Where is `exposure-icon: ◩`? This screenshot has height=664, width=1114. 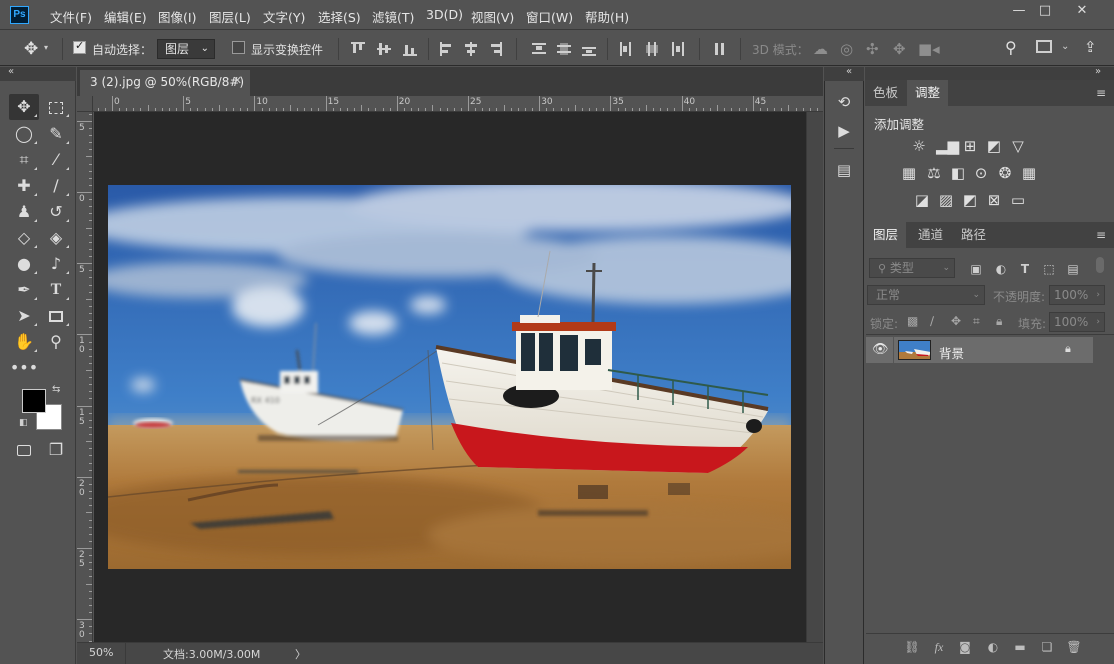 exposure-icon: ◩ is located at coordinates (994, 146).